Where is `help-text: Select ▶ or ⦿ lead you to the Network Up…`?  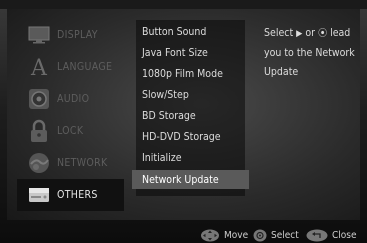
help-text: Select ▶ or ⦿ lead you to the Network Up… is located at coordinates (312, 53).